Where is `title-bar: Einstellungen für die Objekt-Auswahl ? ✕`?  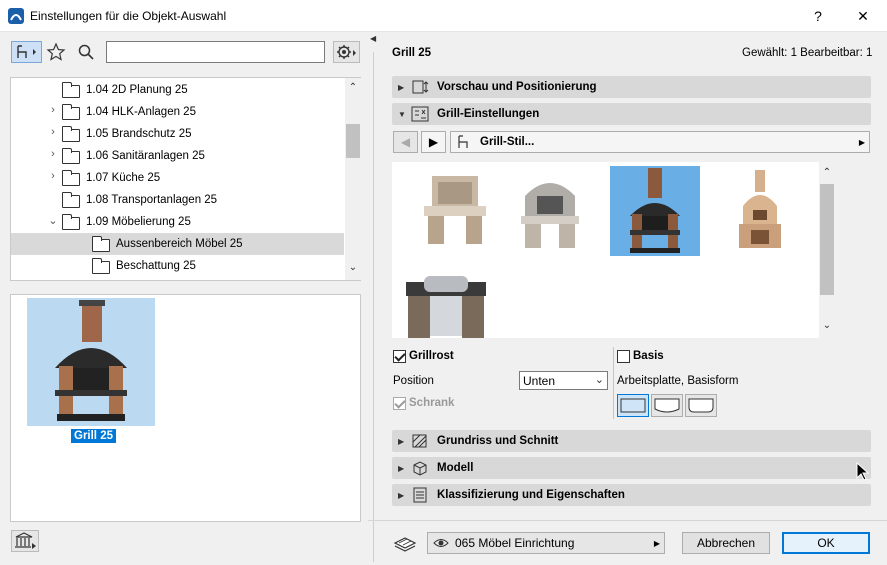 title-bar: Einstellungen für die Objekt-Auswahl ? ✕ is located at coordinates (443, 16).